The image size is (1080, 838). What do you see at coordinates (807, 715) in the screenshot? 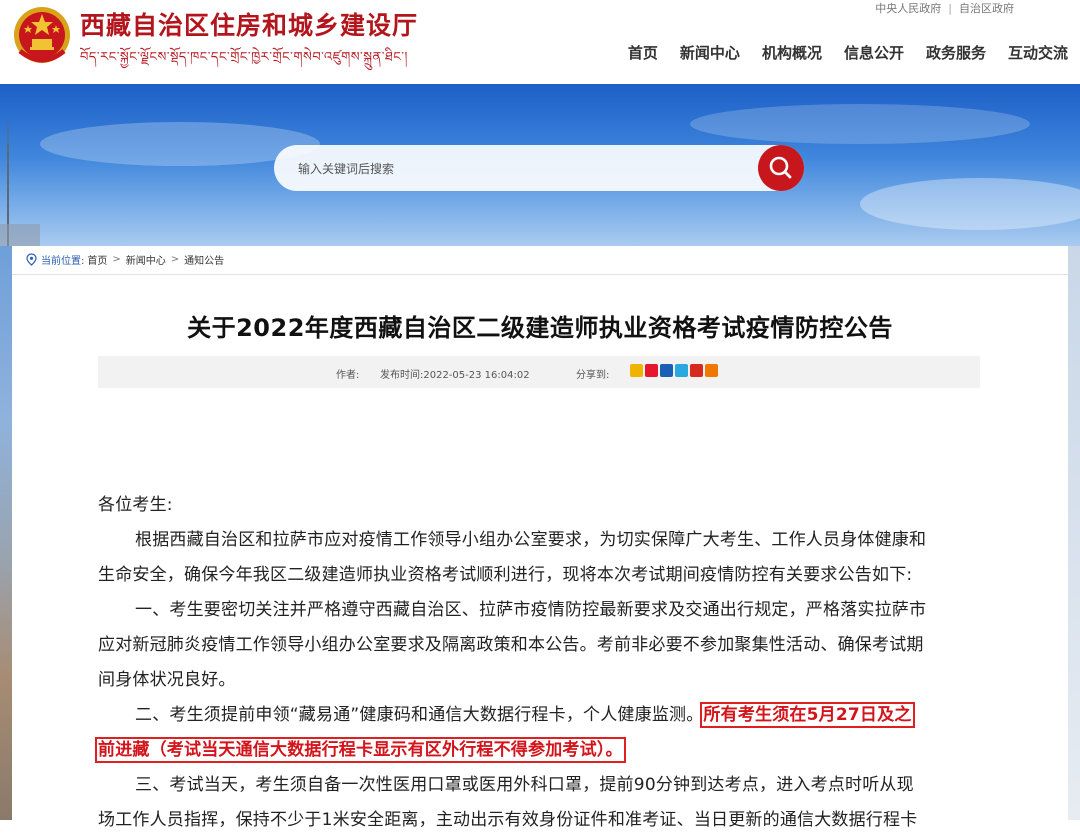
I see `highlighted-notice: 所有考生须在5月27日及之` at bounding box center [807, 715].